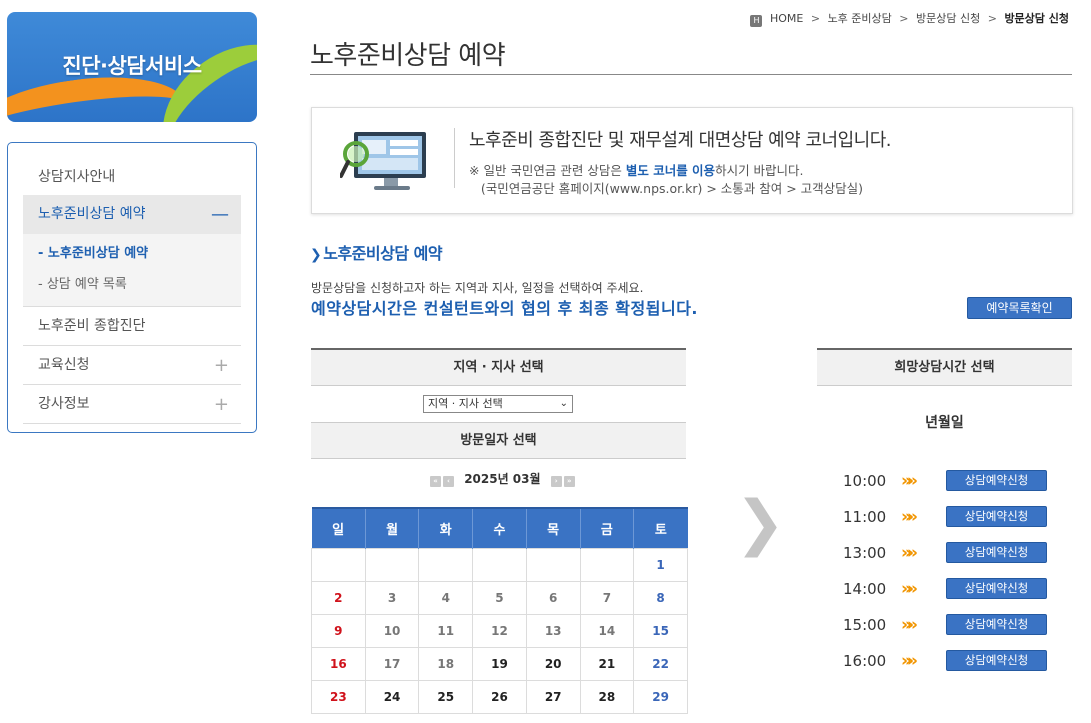 The width and height of the screenshot is (1091, 723). I want to click on calendar-day: 9, so click(338, 630).